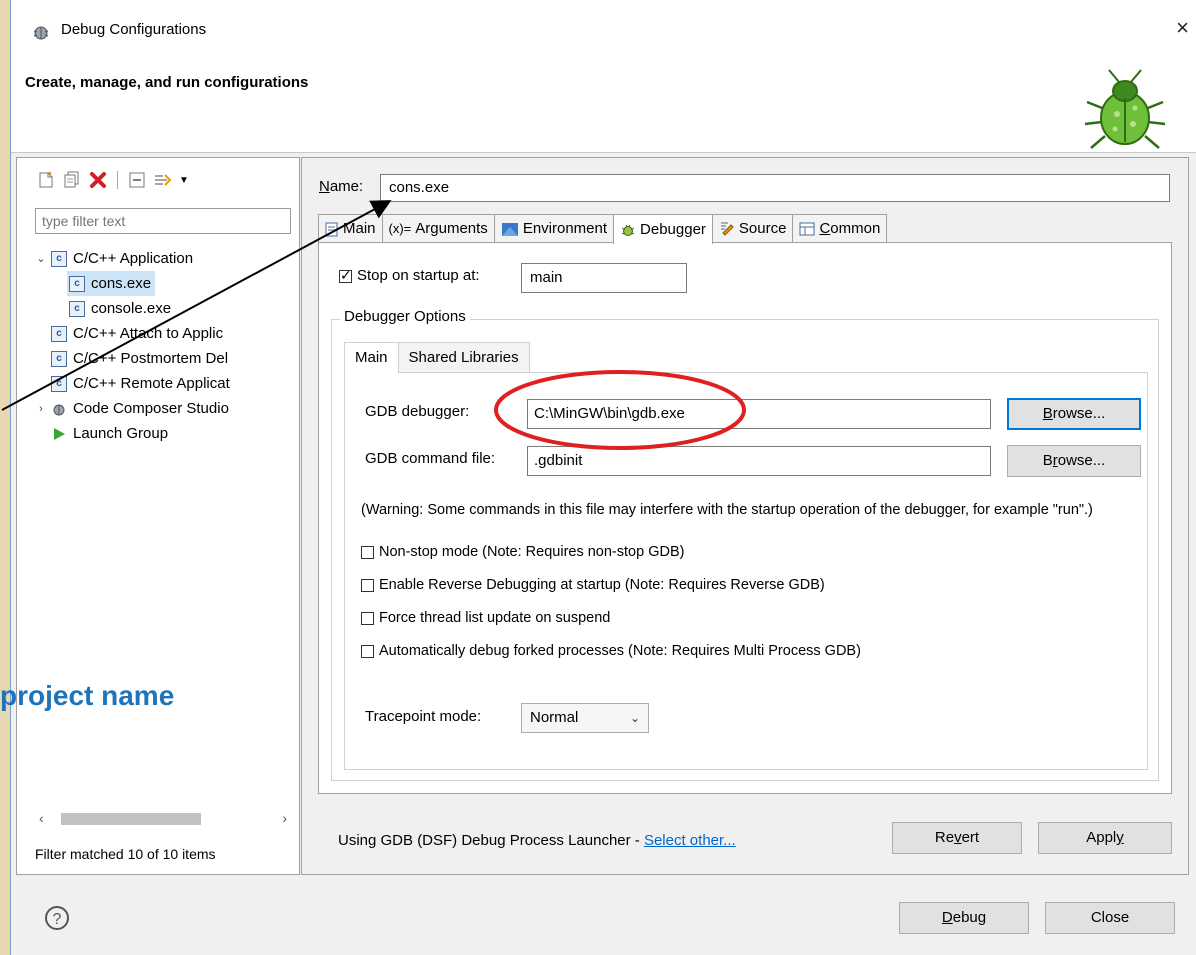  Describe the element at coordinates (451, 228) in the screenshot. I see `tab-label: Arguments` at that location.